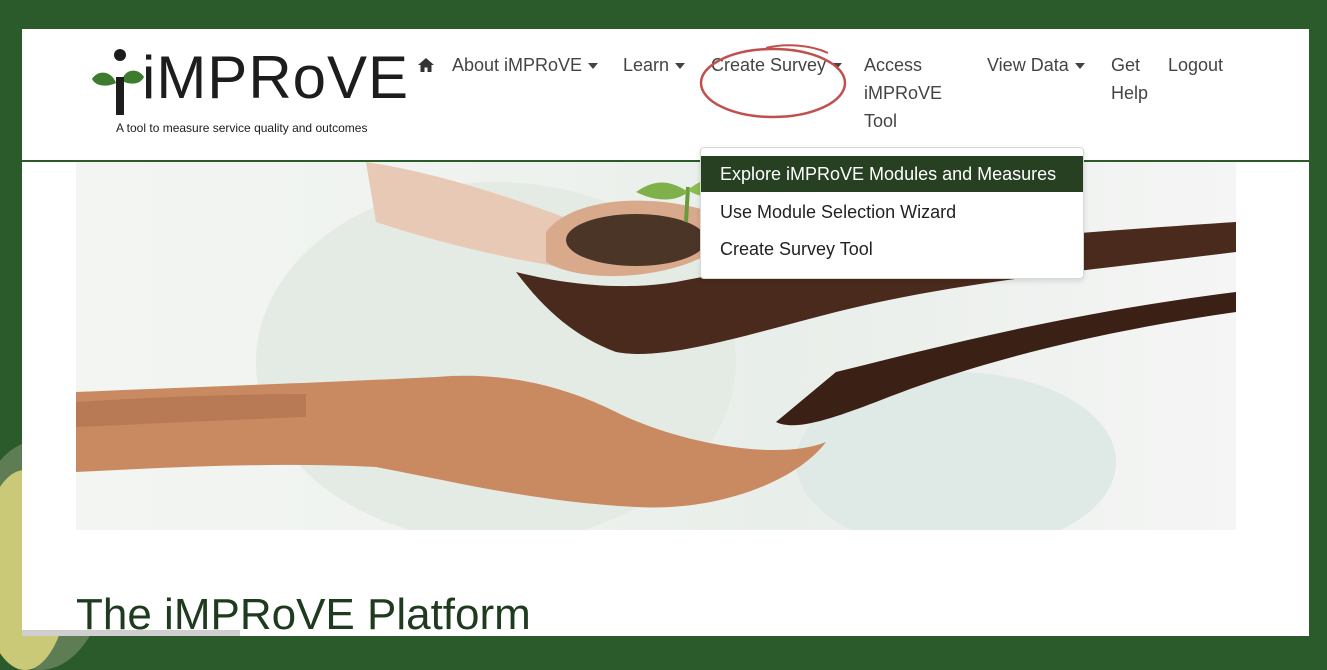 This screenshot has height=670, width=1327. I want to click on nav-logout-label: Logout, so click(1196, 65).